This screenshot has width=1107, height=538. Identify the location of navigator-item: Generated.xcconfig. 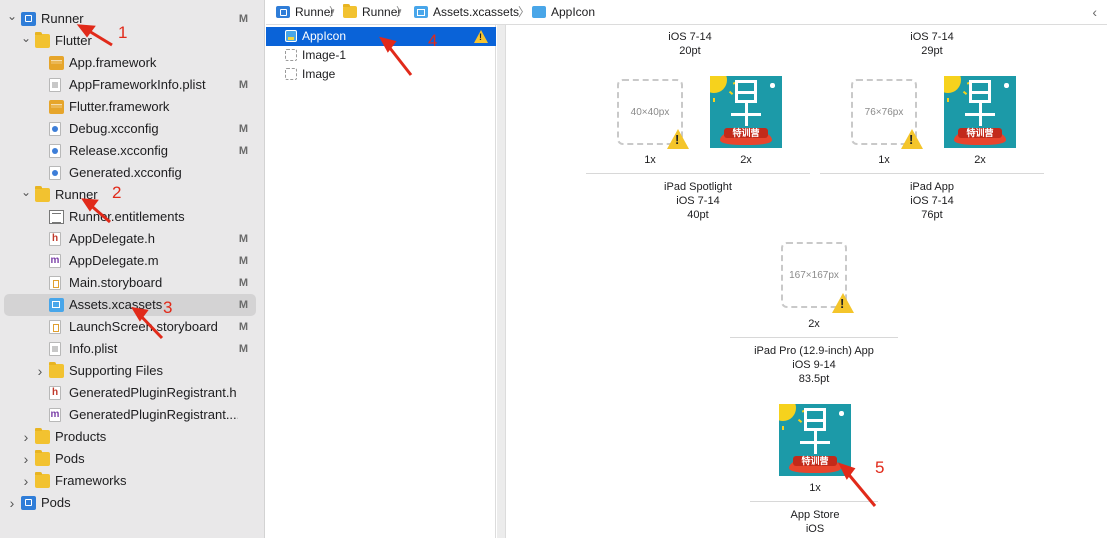
(130, 173).